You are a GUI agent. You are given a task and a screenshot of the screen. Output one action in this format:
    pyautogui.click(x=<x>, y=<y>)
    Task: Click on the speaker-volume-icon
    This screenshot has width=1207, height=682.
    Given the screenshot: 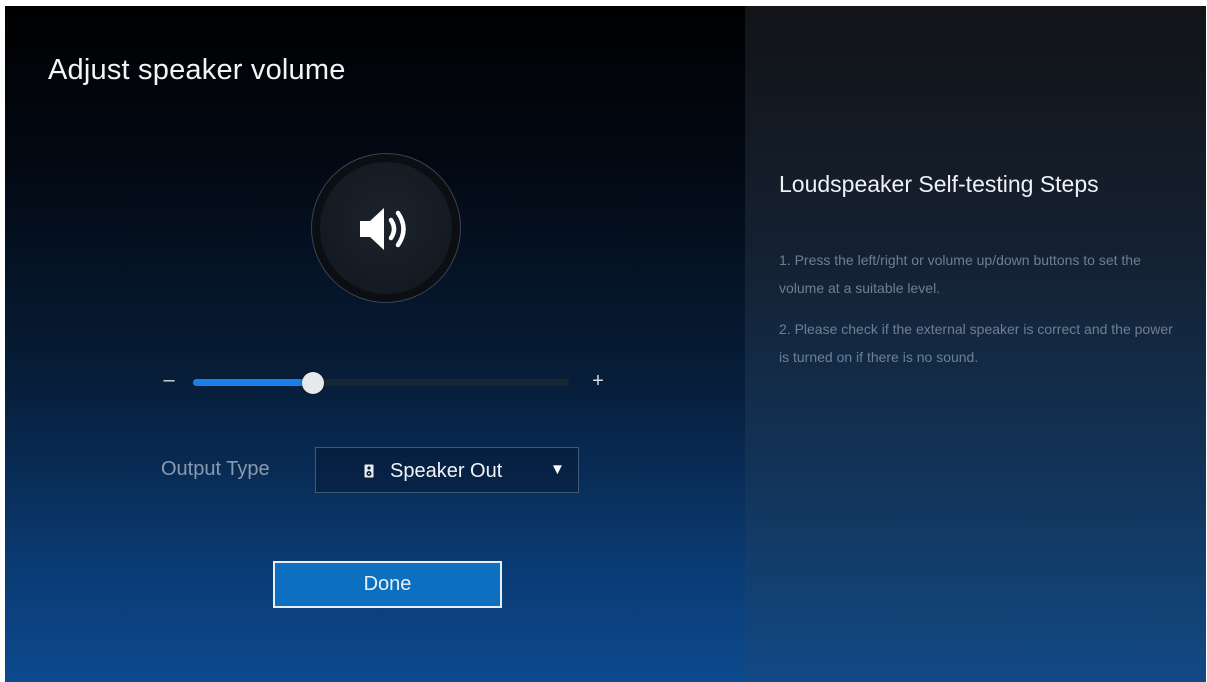 What is the action you would take?
    pyautogui.click(x=383, y=229)
    